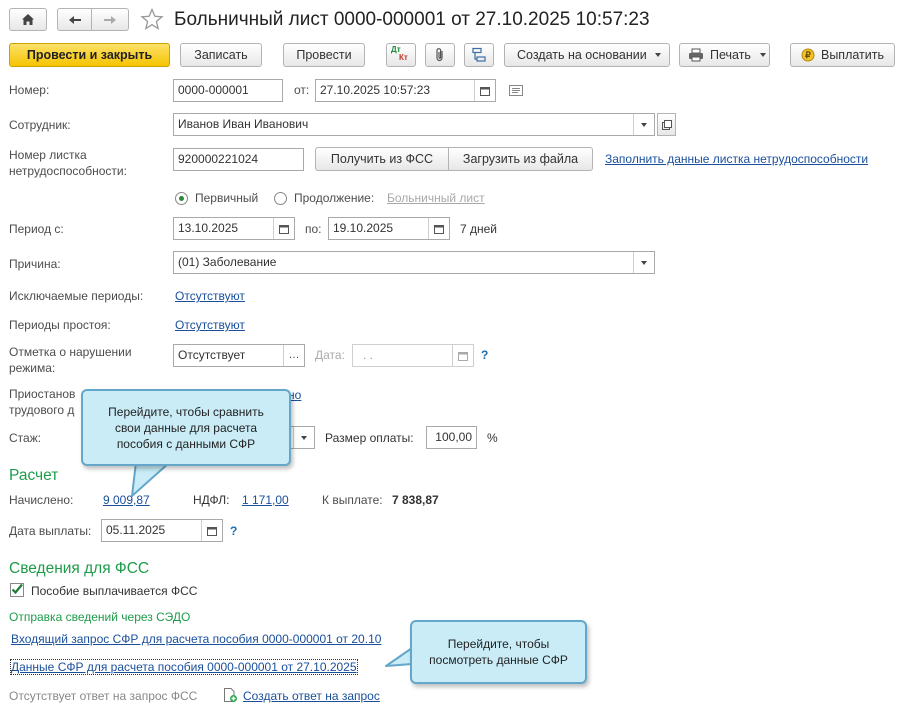 The image size is (901, 716). What do you see at coordinates (221, 55) in the screenshot?
I see `save-button: Записать` at bounding box center [221, 55].